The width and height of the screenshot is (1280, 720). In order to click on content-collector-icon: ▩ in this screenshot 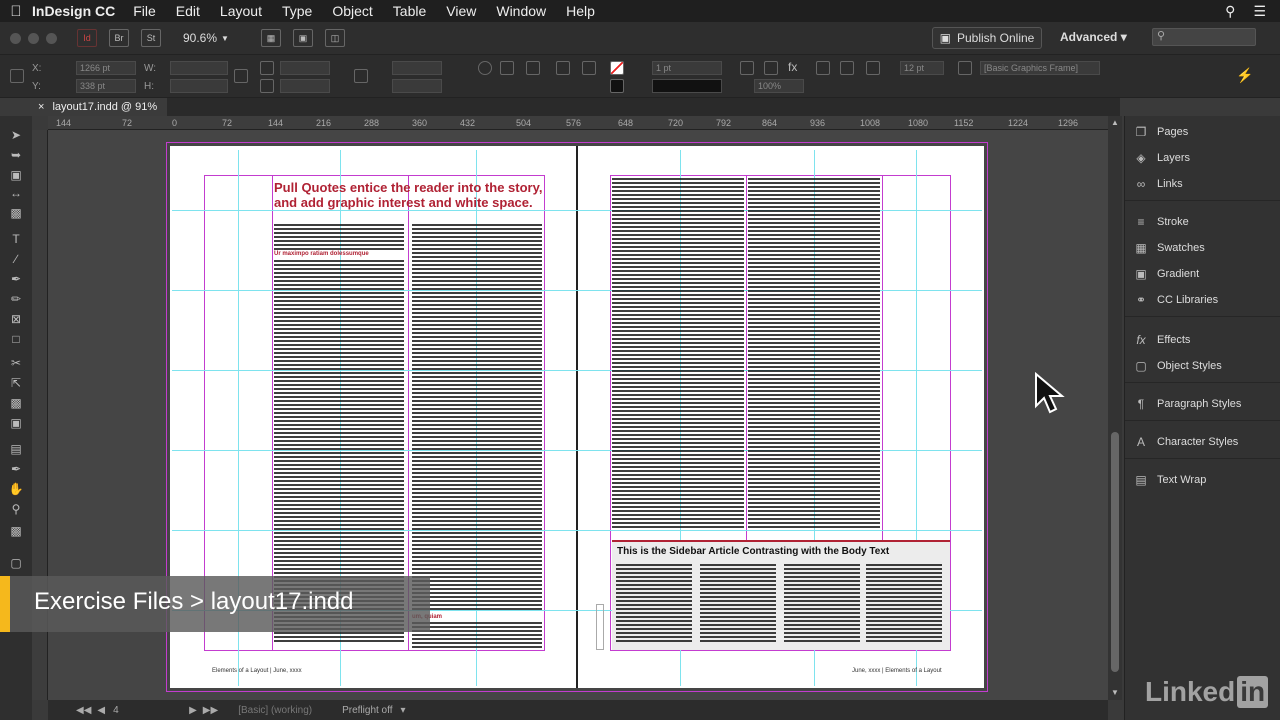, I will do `click(16, 213)`.